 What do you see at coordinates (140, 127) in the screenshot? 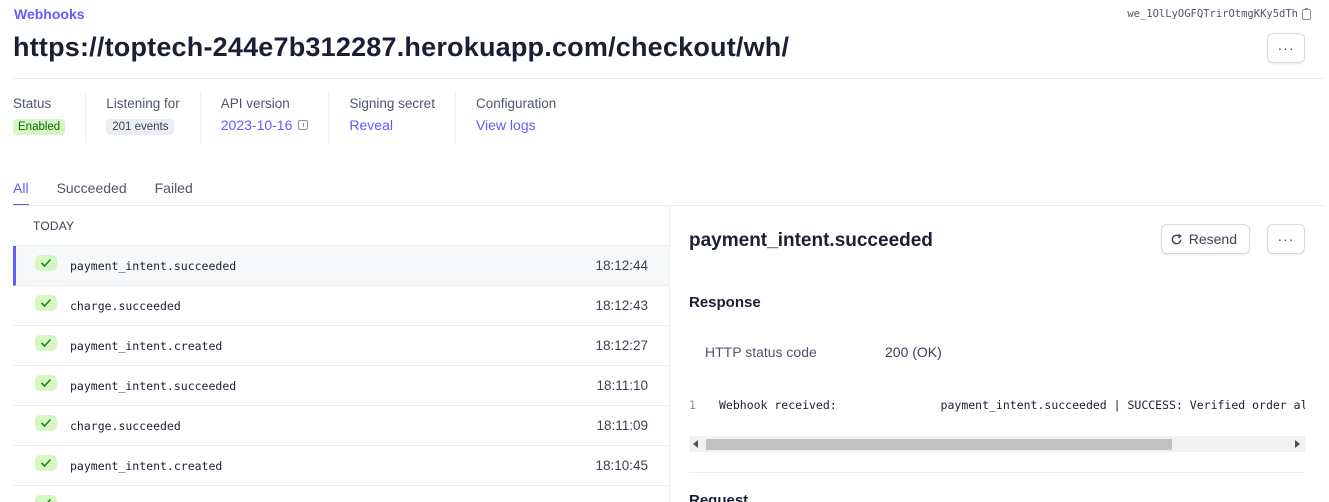
I see `events-count-badge: 201 events` at bounding box center [140, 127].